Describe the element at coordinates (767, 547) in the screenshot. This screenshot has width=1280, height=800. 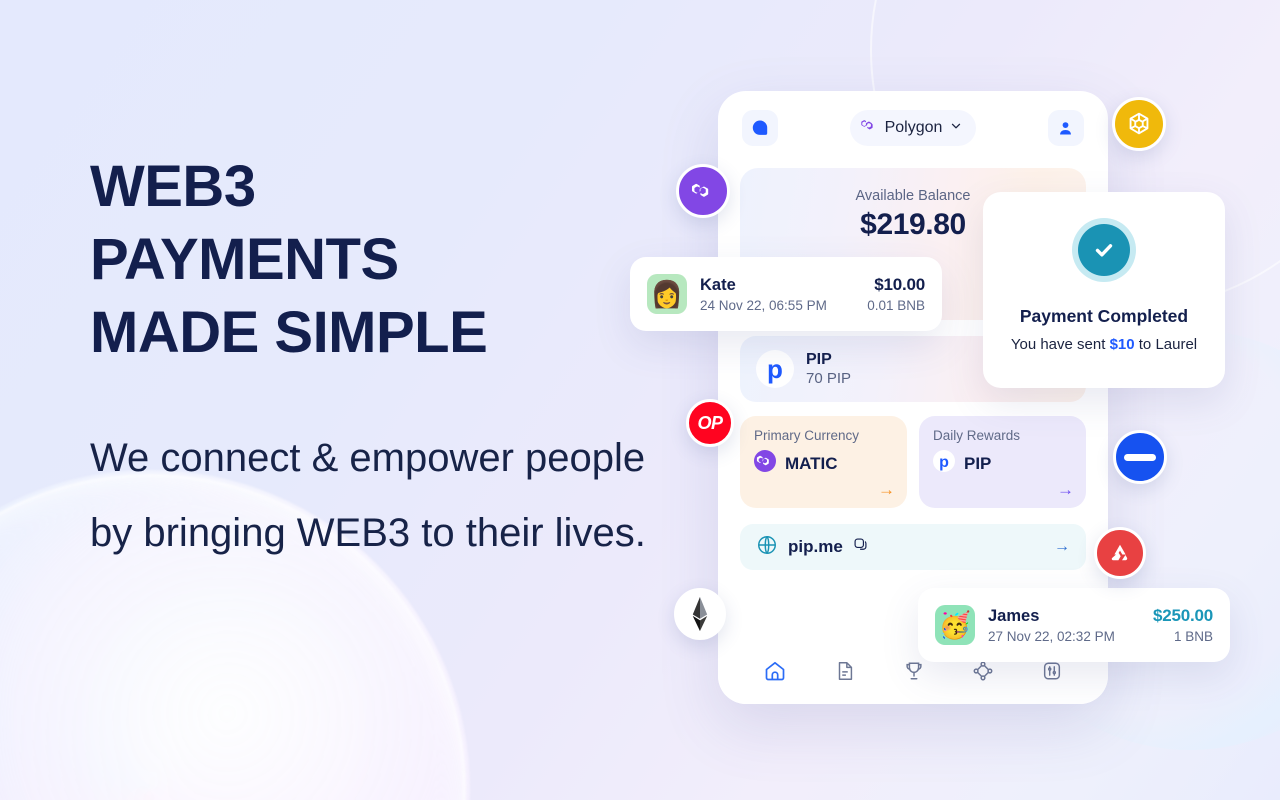
I see `globe-icon` at that location.